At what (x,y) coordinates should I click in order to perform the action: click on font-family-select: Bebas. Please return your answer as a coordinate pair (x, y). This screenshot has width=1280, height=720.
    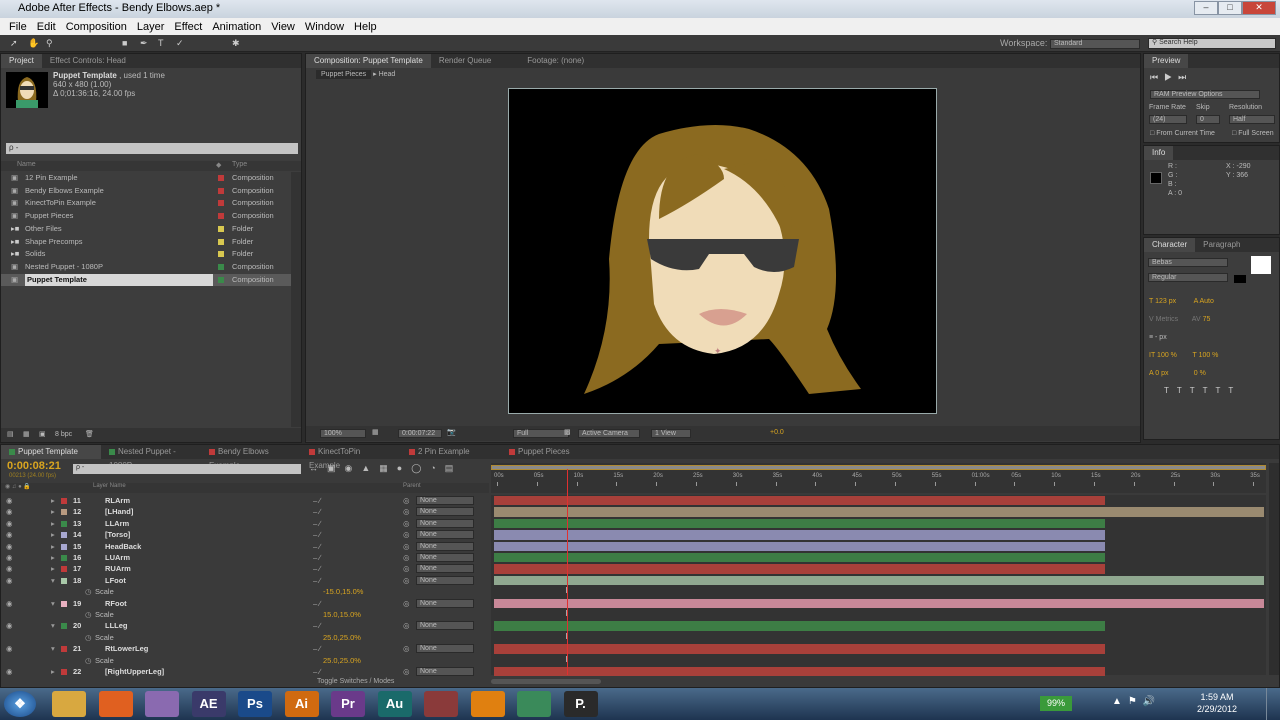
    Looking at the image, I should click on (1188, 262).